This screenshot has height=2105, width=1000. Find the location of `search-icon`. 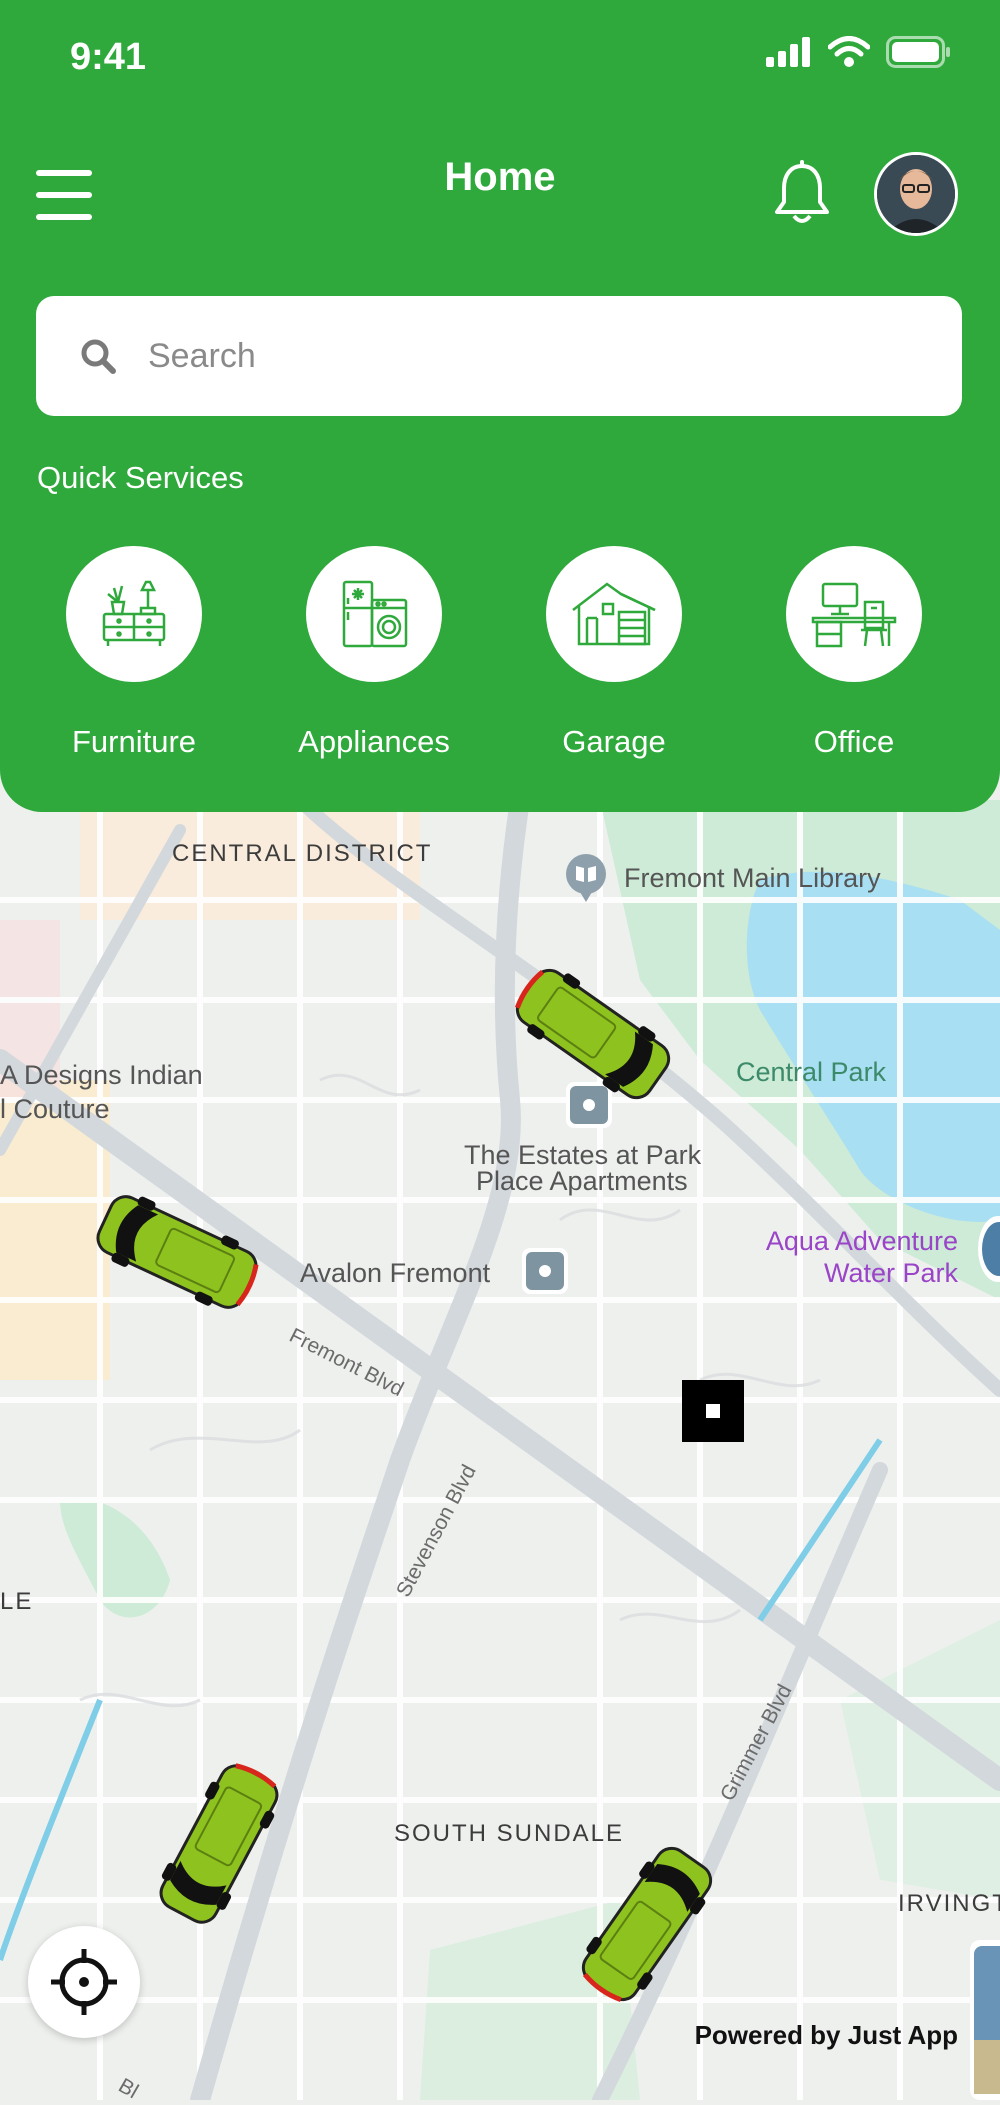

search-icon is located at coordinates (98, 356).